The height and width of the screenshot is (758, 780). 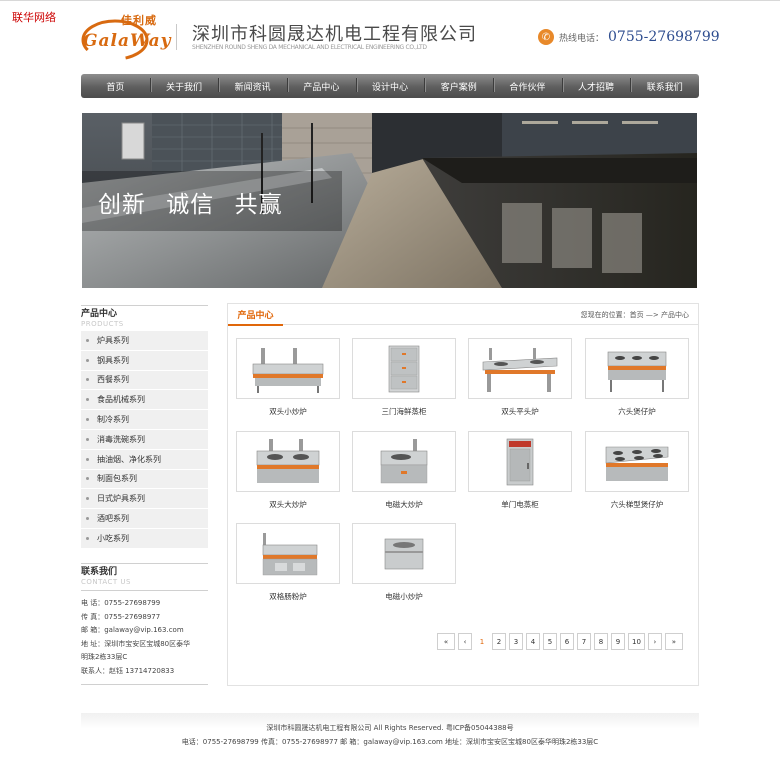 I want to click on page-4-button: 4, so click(x=533, y=641).